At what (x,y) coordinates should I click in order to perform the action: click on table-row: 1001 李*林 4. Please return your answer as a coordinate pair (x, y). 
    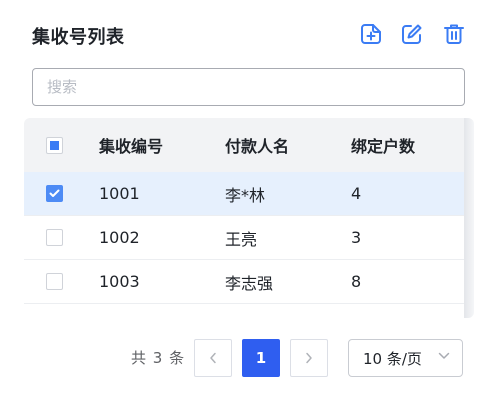
    Looking at the image, I should click on (244, 194).